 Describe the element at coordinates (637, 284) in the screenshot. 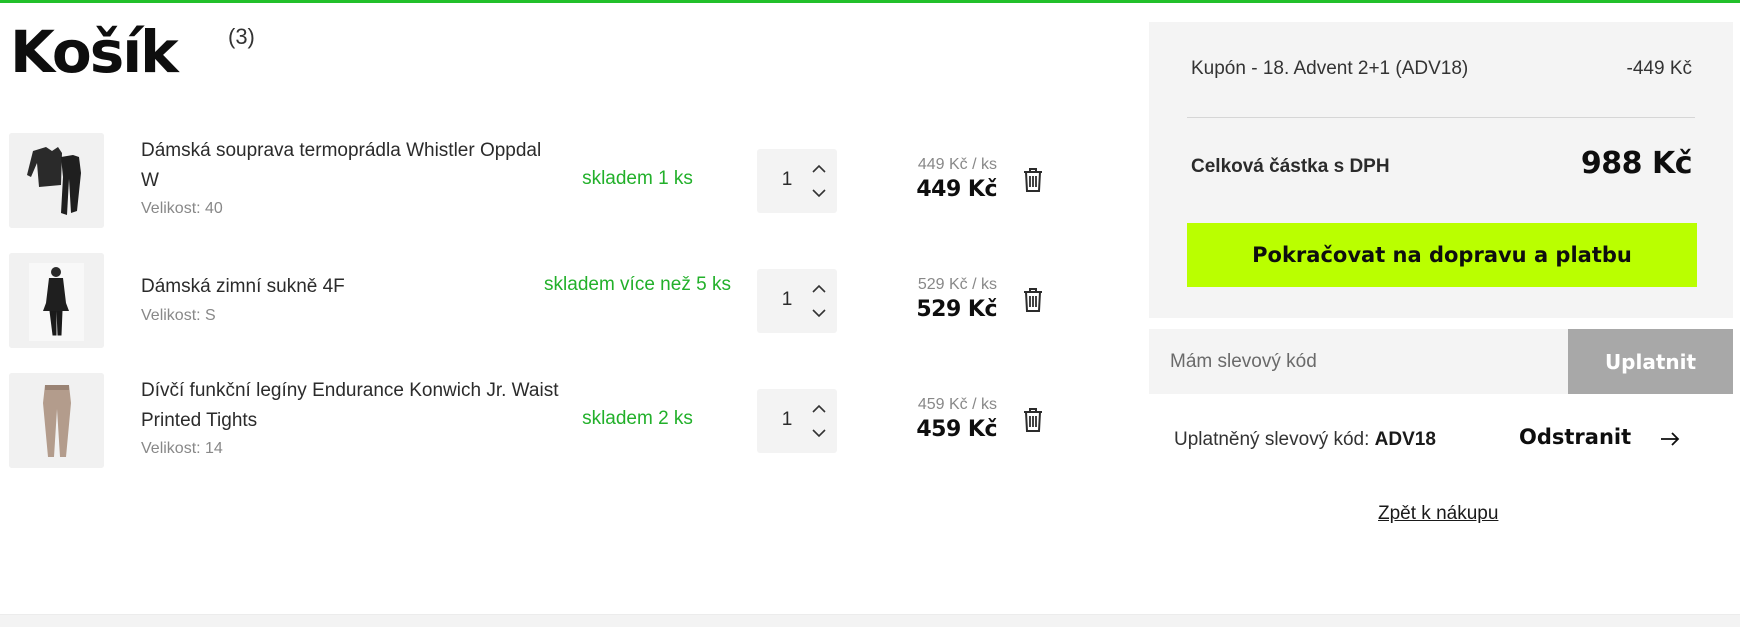

I see `stock-status: skladem více než 5 ks` at that location.